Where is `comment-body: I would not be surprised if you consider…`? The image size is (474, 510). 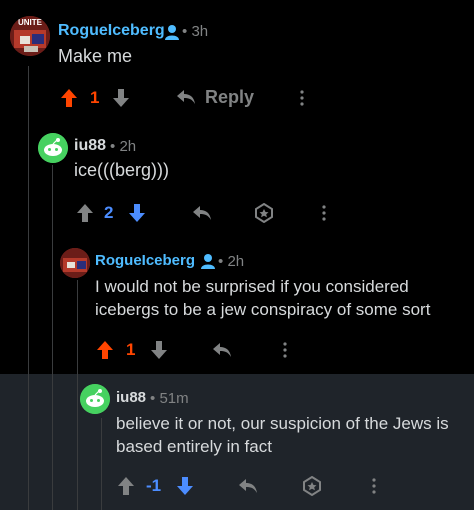
comment-body: I would not be surprised if you consider… is located at coordinates (263, 298).